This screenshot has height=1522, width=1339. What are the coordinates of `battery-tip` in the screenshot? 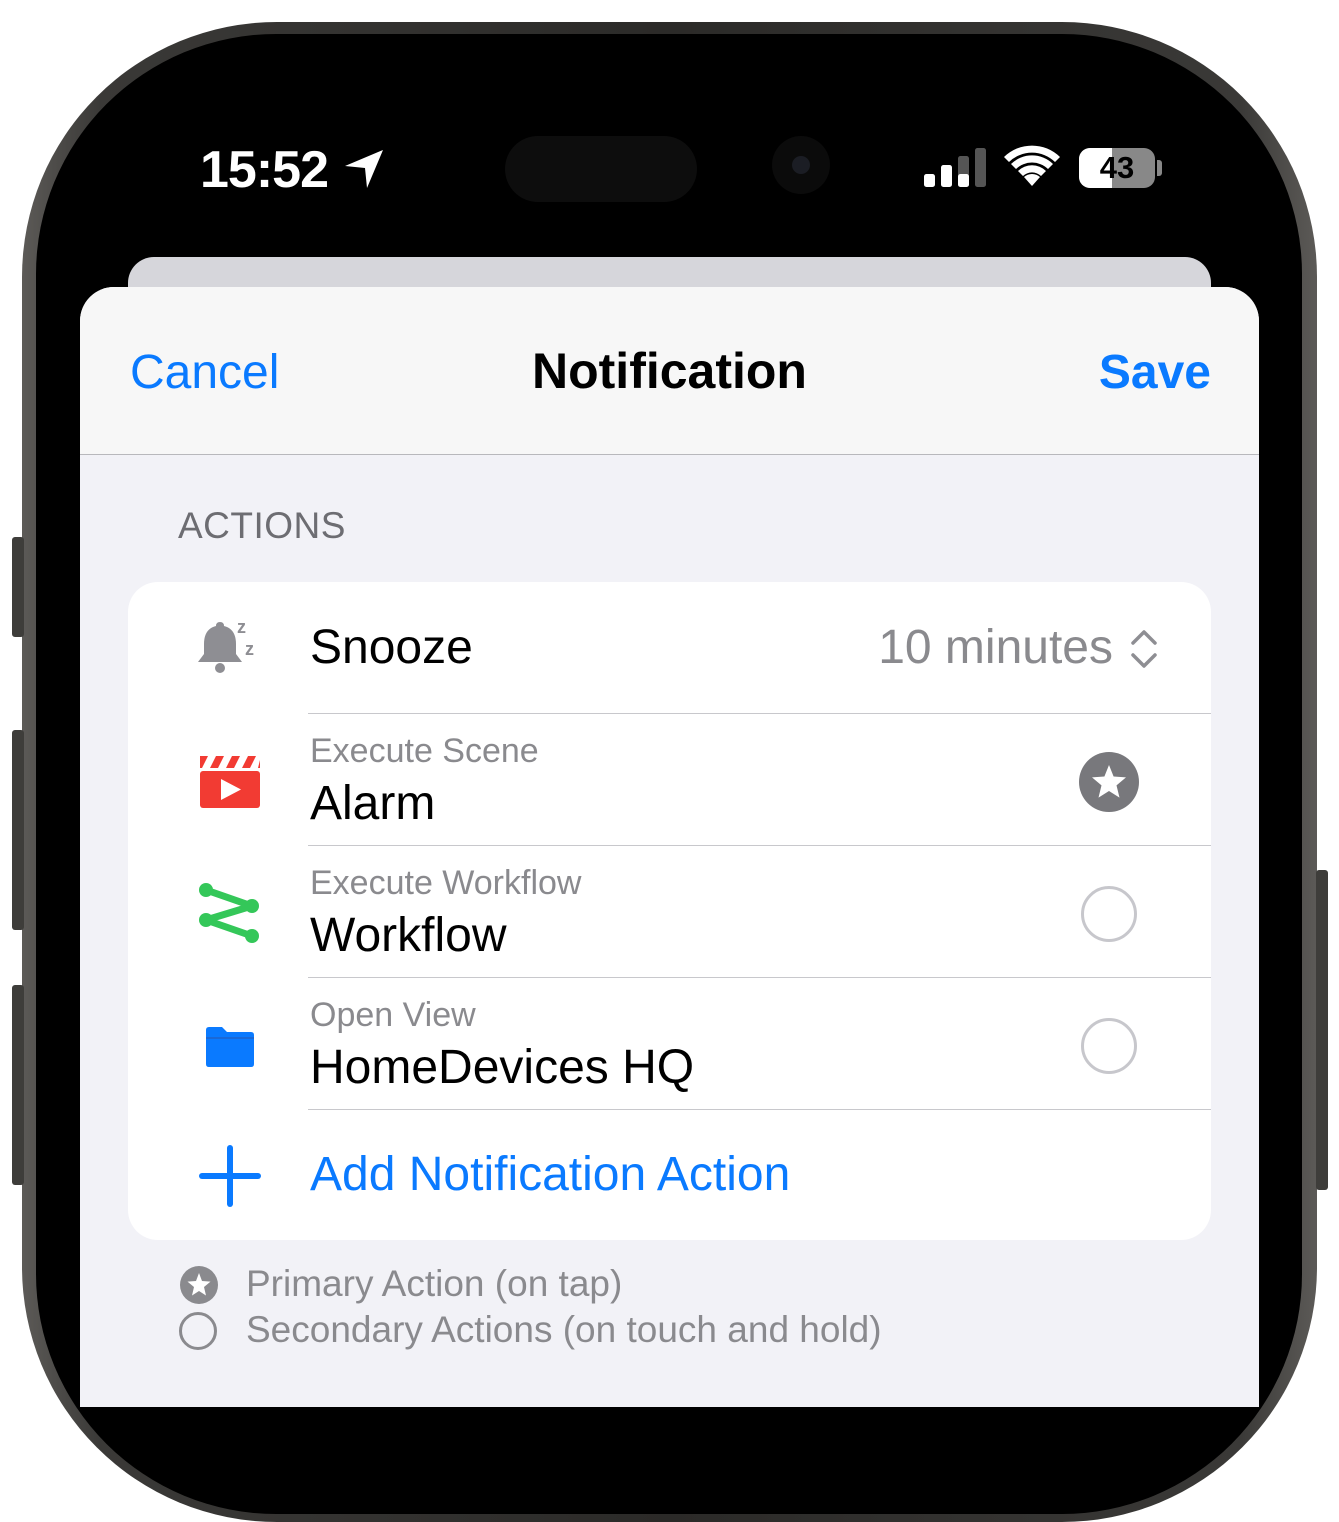 It's located at (1159, 168).